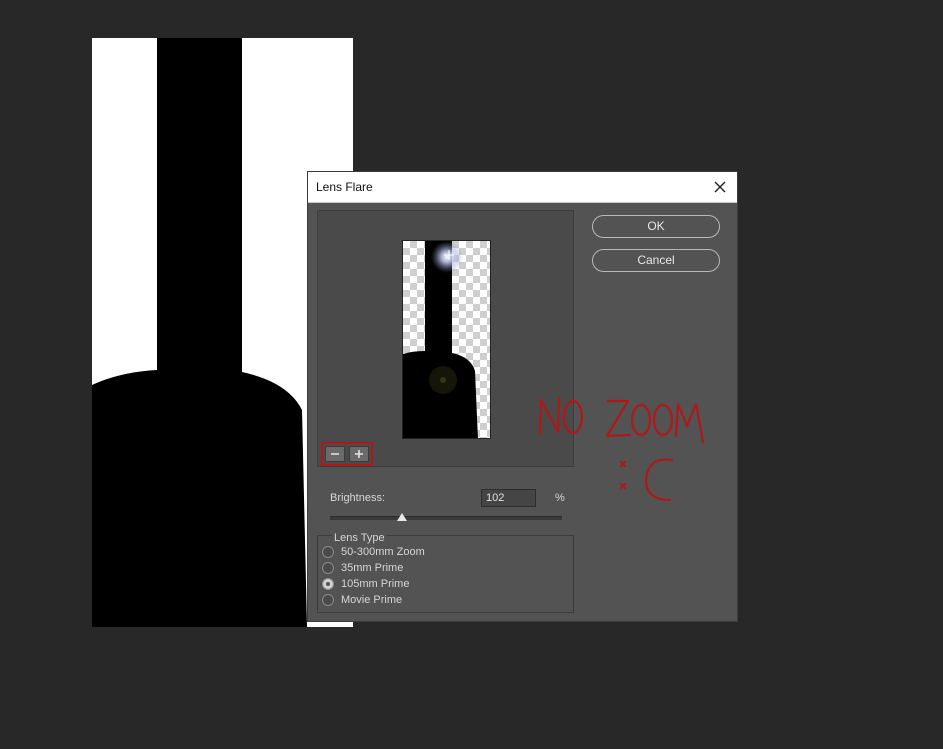 The width and height of the screenshot is (943, 749). I want to click on minus-icon, so click(335, 454).